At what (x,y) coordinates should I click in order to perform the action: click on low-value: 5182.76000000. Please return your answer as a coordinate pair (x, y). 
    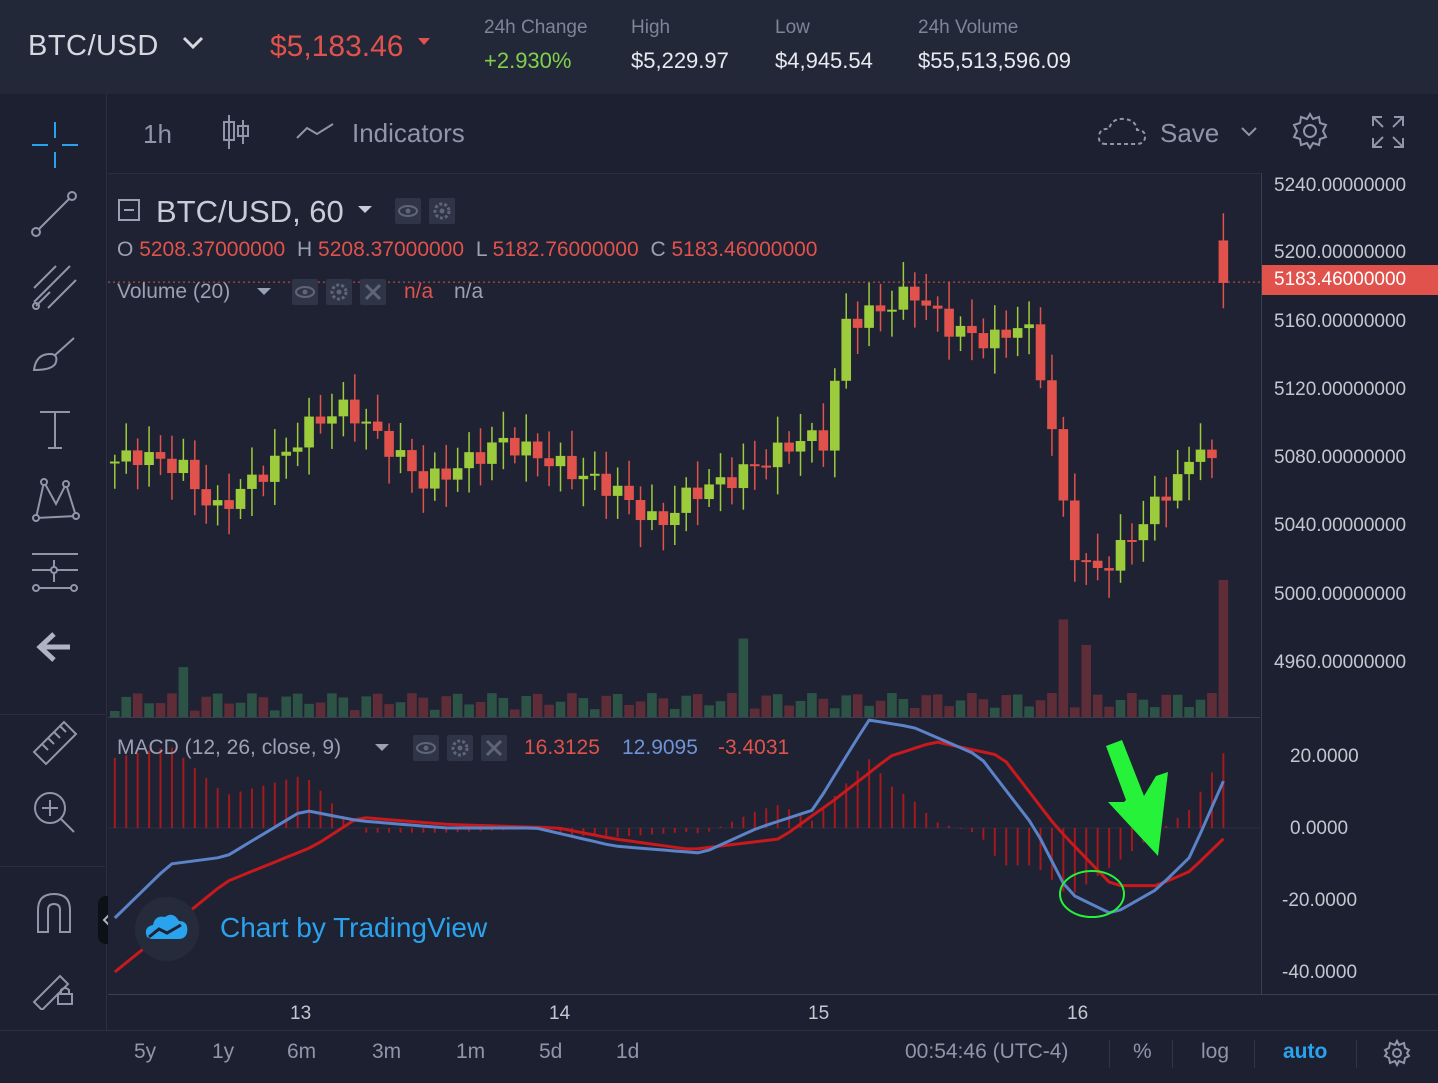
    Looking at the image, I should click on (565, 249).